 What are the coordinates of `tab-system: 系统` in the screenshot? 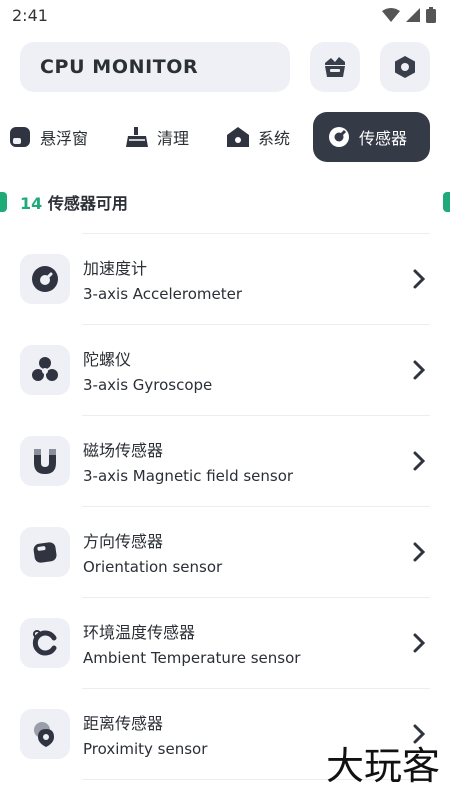 It's located at (258, 137).